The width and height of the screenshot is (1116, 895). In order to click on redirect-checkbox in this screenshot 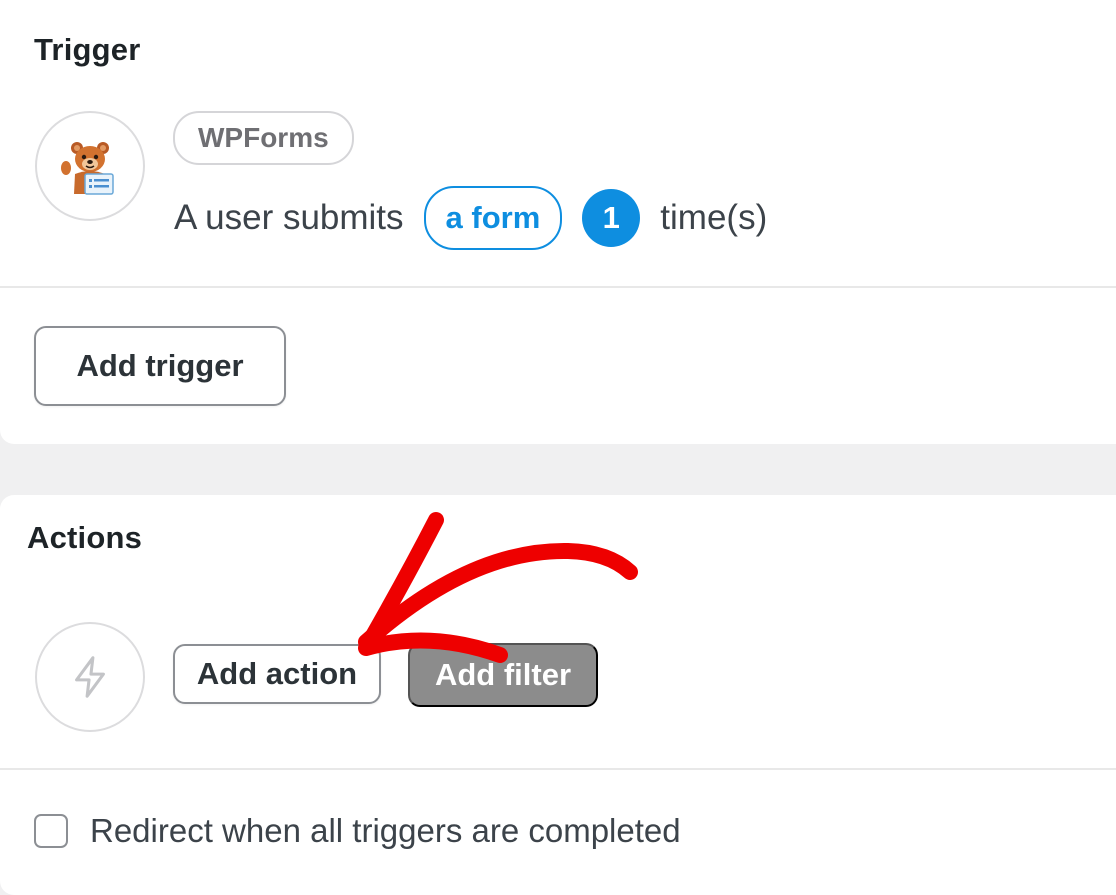, I will do `click(51, 831)`.